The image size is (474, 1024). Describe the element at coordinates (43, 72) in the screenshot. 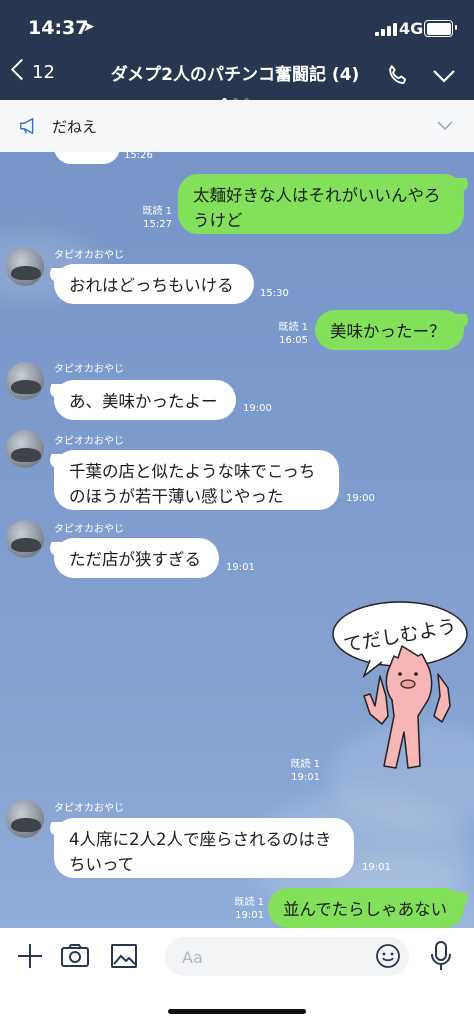

I see `unread-count: 12` at that location.